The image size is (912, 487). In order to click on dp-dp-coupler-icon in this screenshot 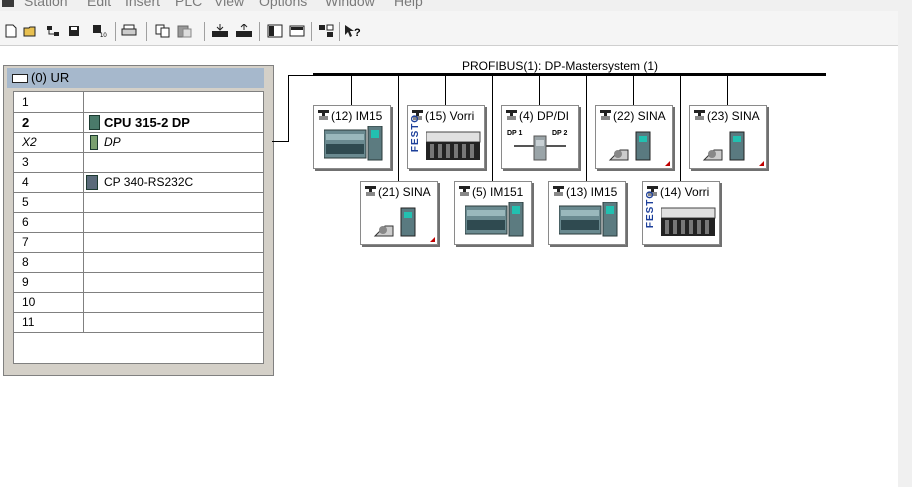, I will do `click(540, 148)`.